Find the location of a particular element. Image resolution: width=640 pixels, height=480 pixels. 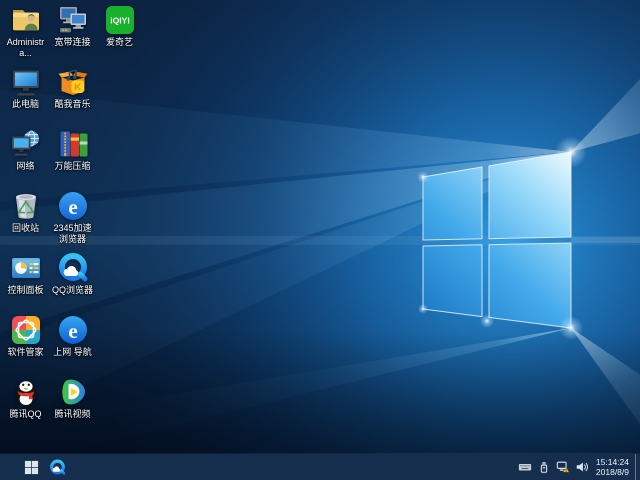

svg-text: iQIYI is located at coordinates (120, 21).